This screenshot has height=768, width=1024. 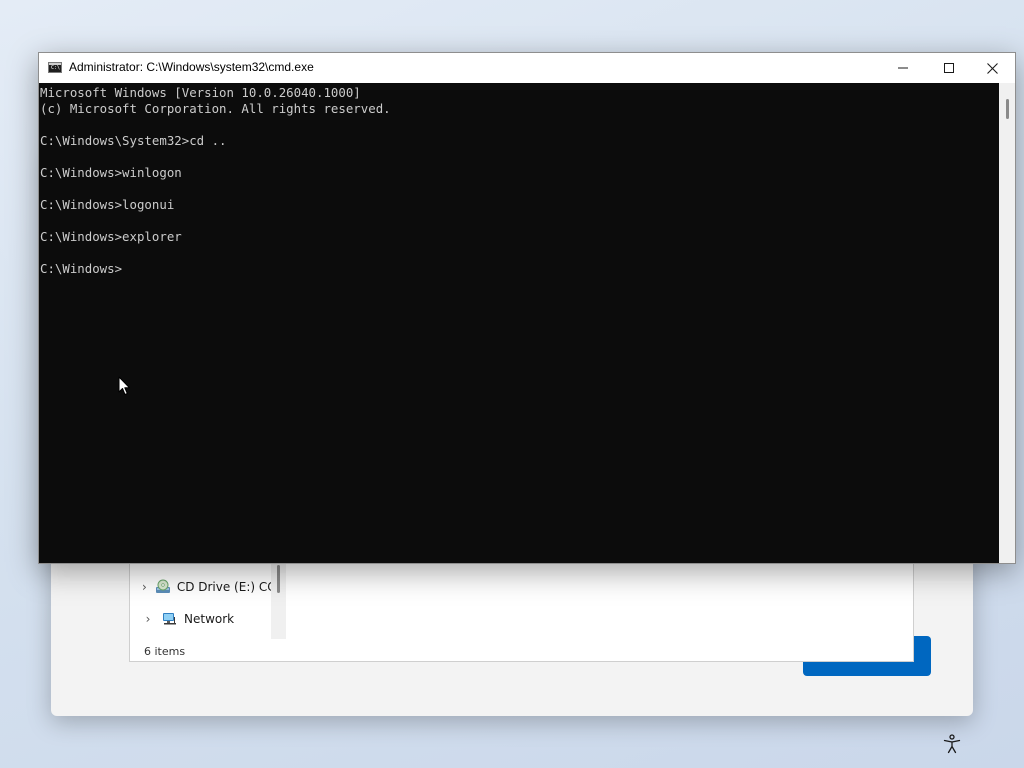 I want to click on close-icon, so click(x=992, y=68).